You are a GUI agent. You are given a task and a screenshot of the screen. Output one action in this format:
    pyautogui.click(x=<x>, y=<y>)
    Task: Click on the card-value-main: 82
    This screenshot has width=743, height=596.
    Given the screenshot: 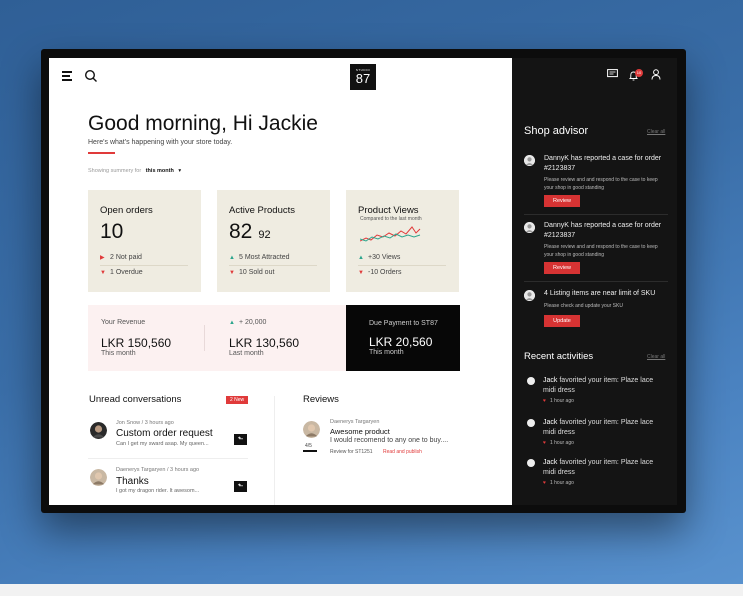 What is the action you would take?
    pyautogui.click(x=241, y=231)
    